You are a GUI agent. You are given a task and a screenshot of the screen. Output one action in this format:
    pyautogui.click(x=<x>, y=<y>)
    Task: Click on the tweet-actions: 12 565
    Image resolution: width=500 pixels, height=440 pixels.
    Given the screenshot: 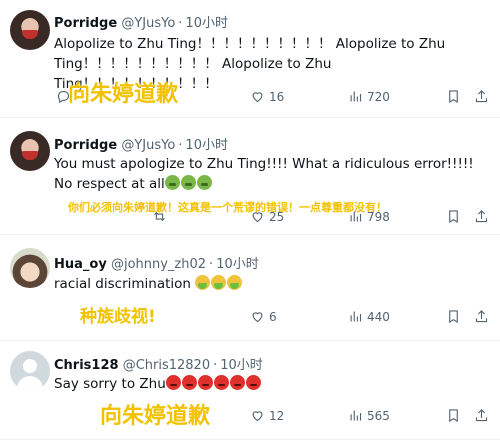 What is the action you would take?
    pyautogui.click(x=250, y=417)
    